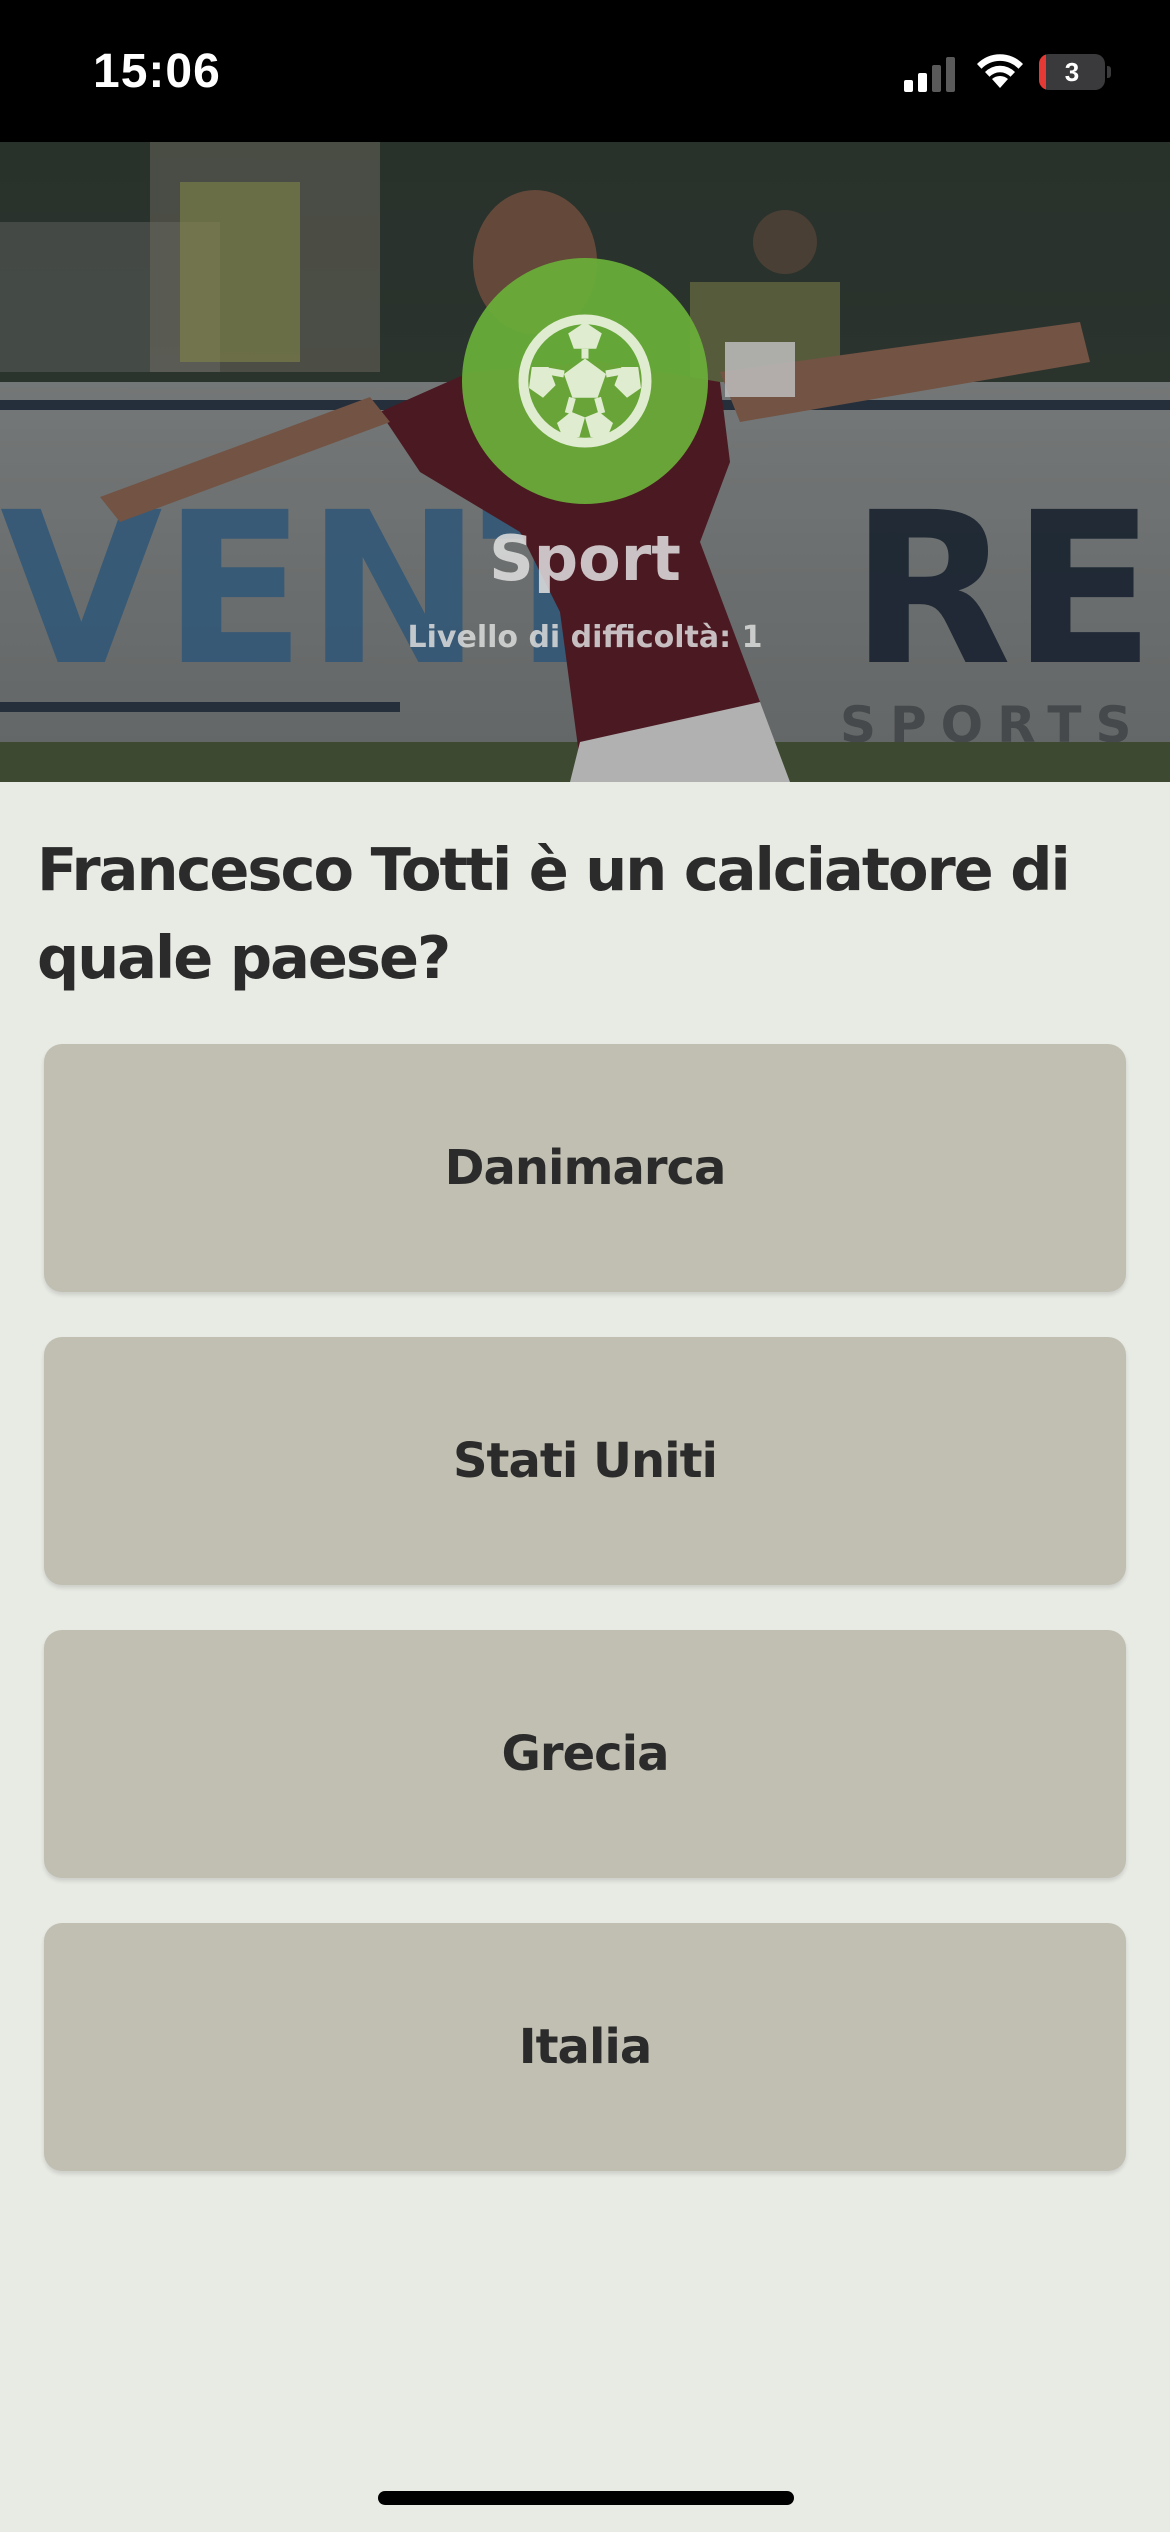  I want to click on category-badge, so click(585, 381).